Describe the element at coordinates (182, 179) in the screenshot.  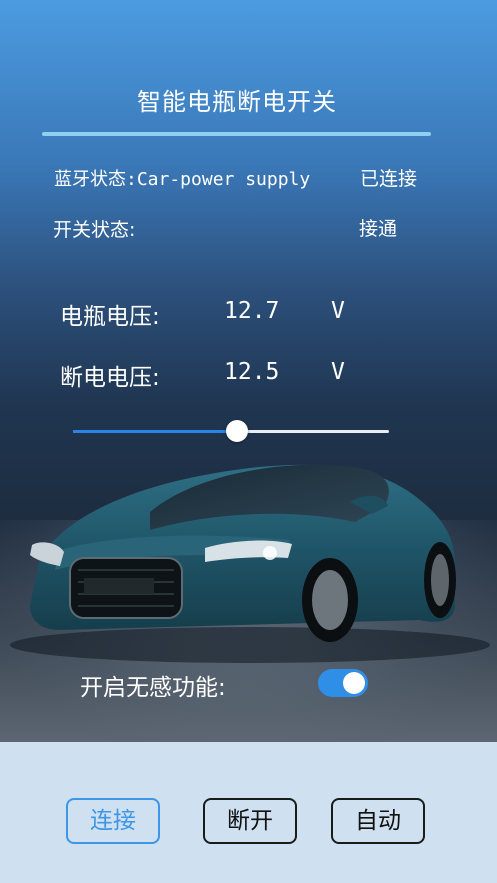
I see `bluetooth-status-label: 蓝牙状态:Car-power supply` at that location.